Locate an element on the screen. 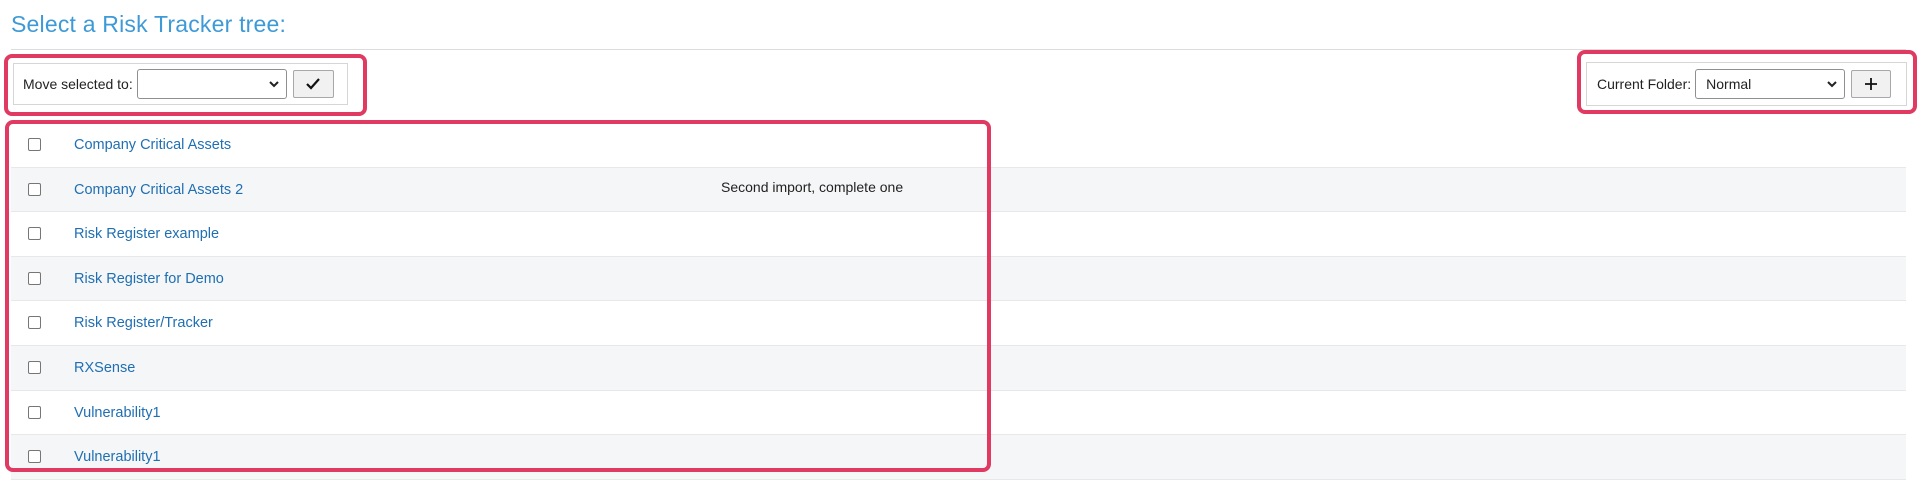  move-toolbar: Move selected to: is located at coordinates (180, 84).